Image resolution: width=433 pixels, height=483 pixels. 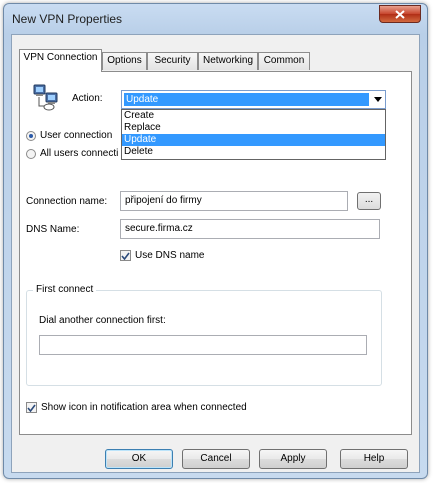 I want to click on dial-another-connection-field, so click(x=203, y=345).